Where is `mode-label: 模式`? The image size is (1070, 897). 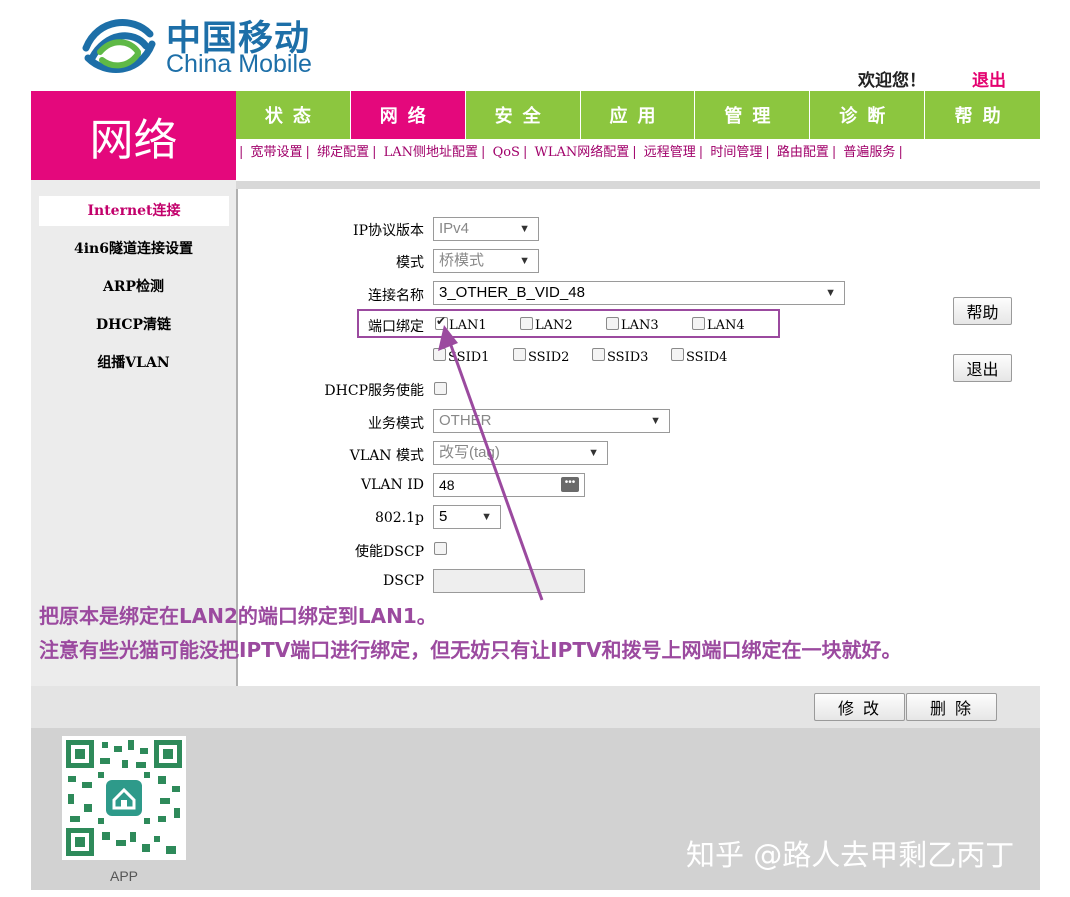 mode-label: 模式 is located at coordinates (410, 263).